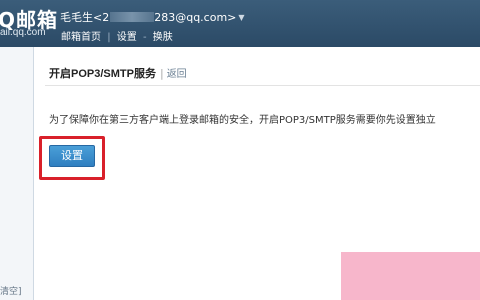 The image size is (480, 300). Describe the element at coordinates (23, 32) in the screenshot. I see `logo-domain: ail.qq.com` at that location.